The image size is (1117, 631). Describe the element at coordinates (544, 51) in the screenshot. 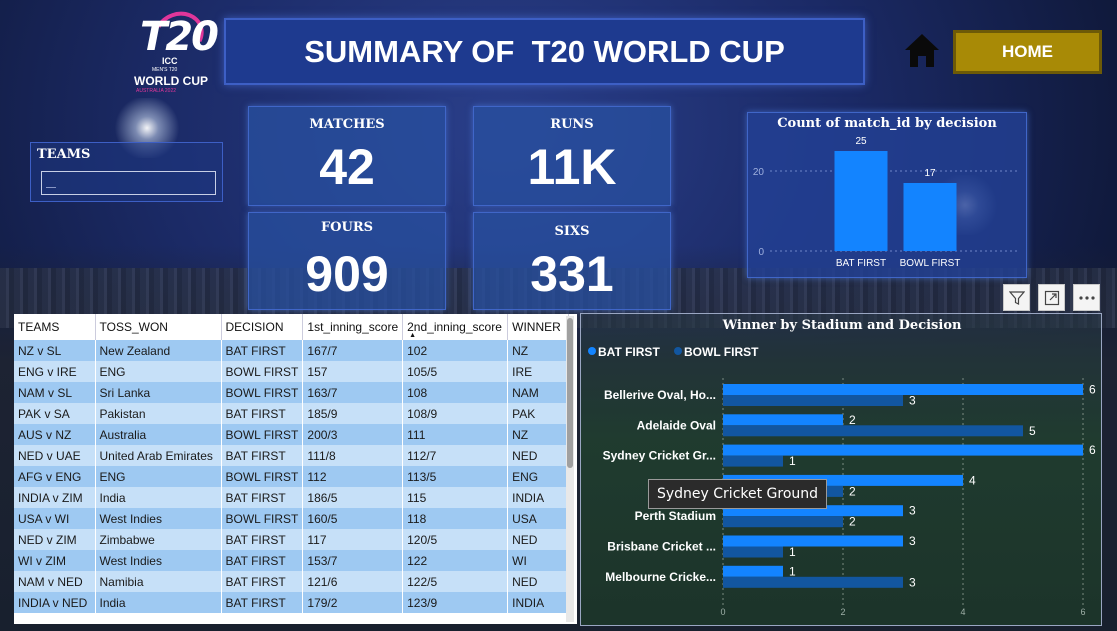

I see `page-title: SUMMARY OF T20 WORLD CUP` at that location.